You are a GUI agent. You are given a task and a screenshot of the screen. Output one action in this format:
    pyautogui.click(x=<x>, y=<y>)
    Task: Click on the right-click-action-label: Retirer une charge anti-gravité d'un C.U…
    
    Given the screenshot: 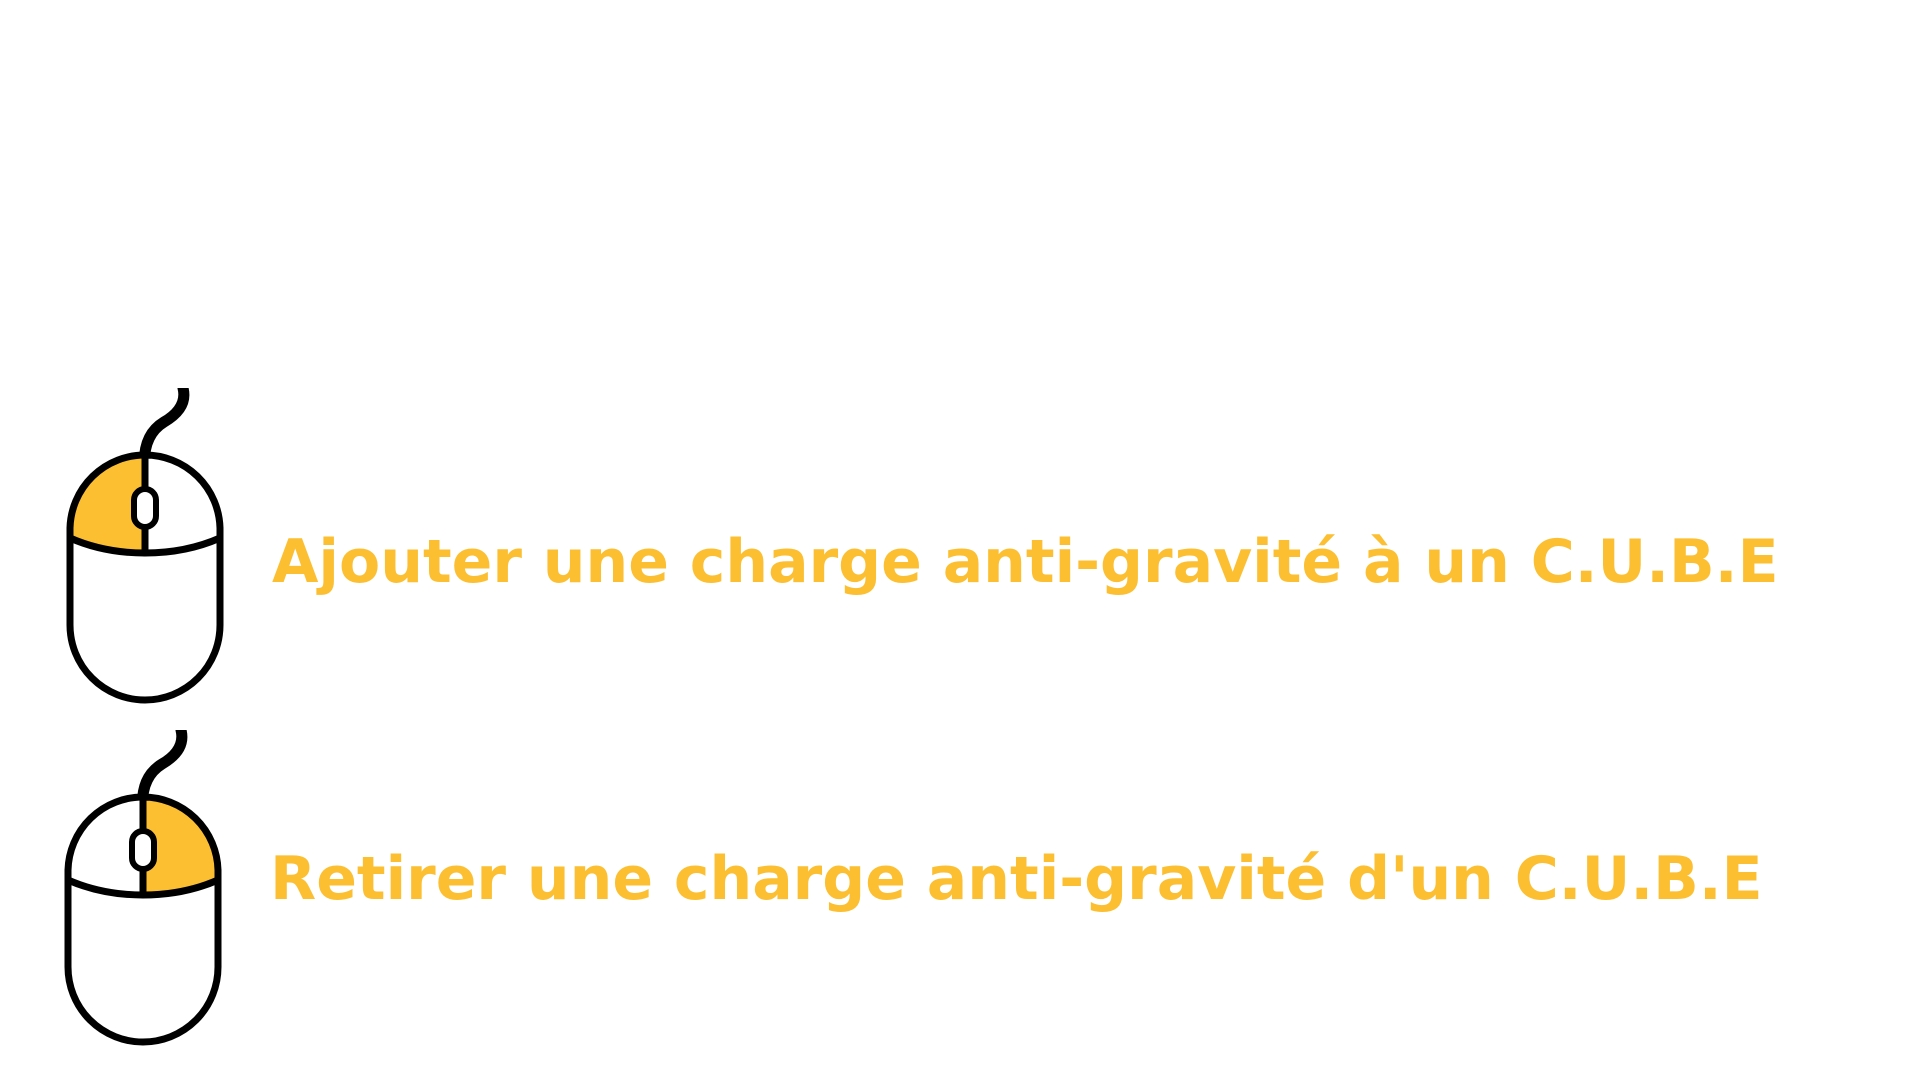 What is the action you would take?
    pyautogui.click(x=1016, y=879)
    